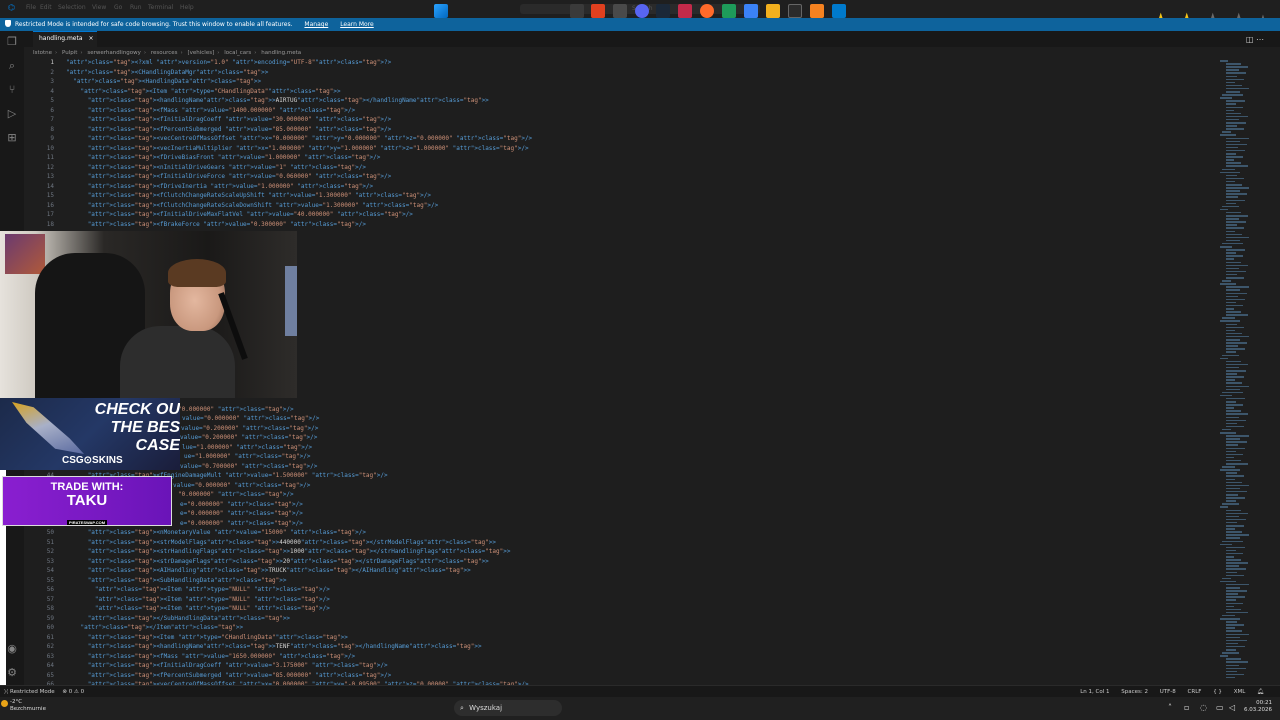 The width and height of the screenshot is (1280, 720). I want to click on weather-widget: -2°C Bezchmurnie, so click(23, 706).